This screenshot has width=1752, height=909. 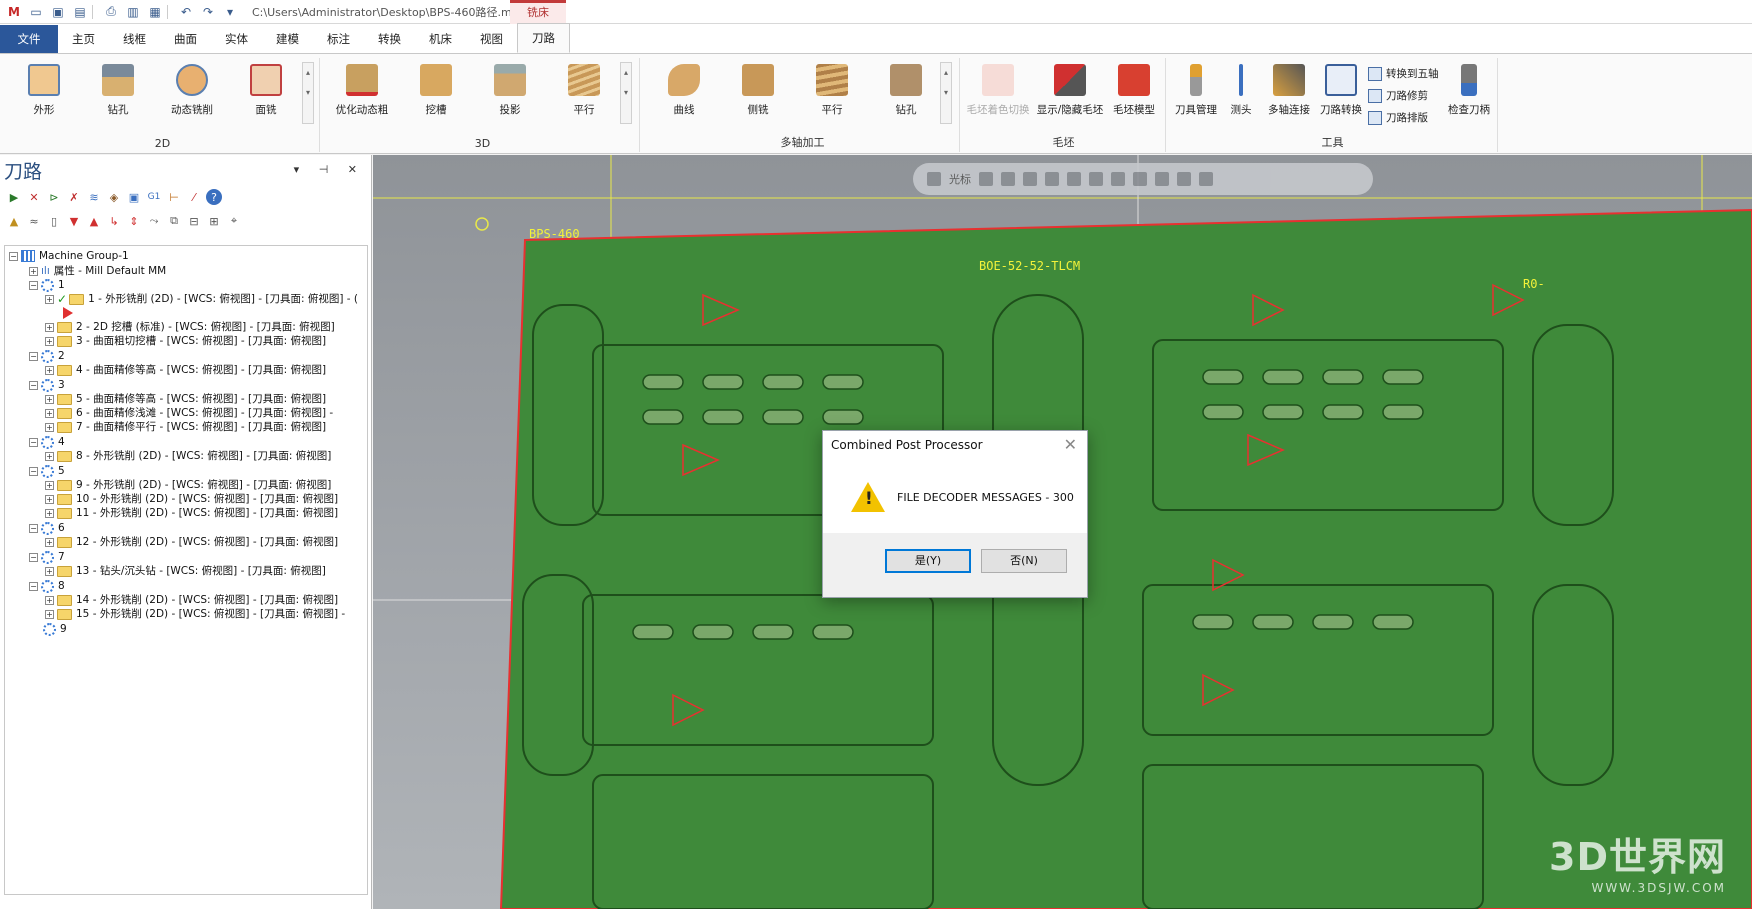 I want to click on insert-arrow-icon: ↳, so click(x=114, y=221).